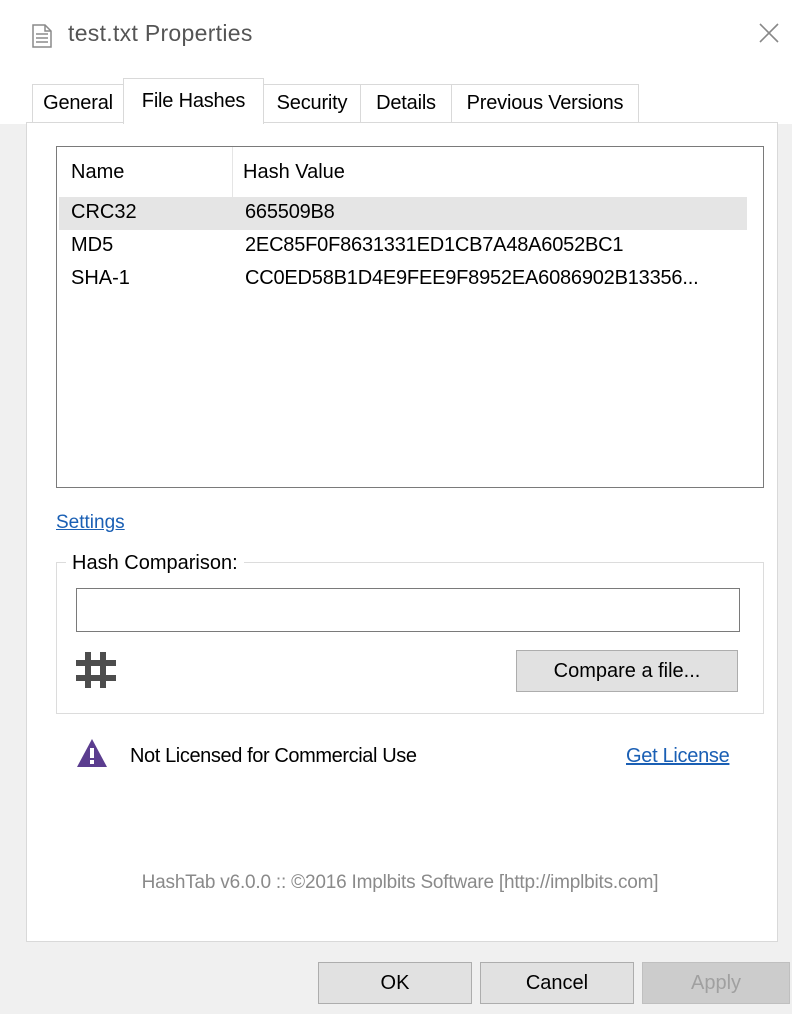 The width and height of the screenshot is (792, 1014). Describe the element at coordinates (434, 245) in the screenshot. I see `hash-value: 2EC85F0F8631331ED1CB7A48A6052BC1` at that location.